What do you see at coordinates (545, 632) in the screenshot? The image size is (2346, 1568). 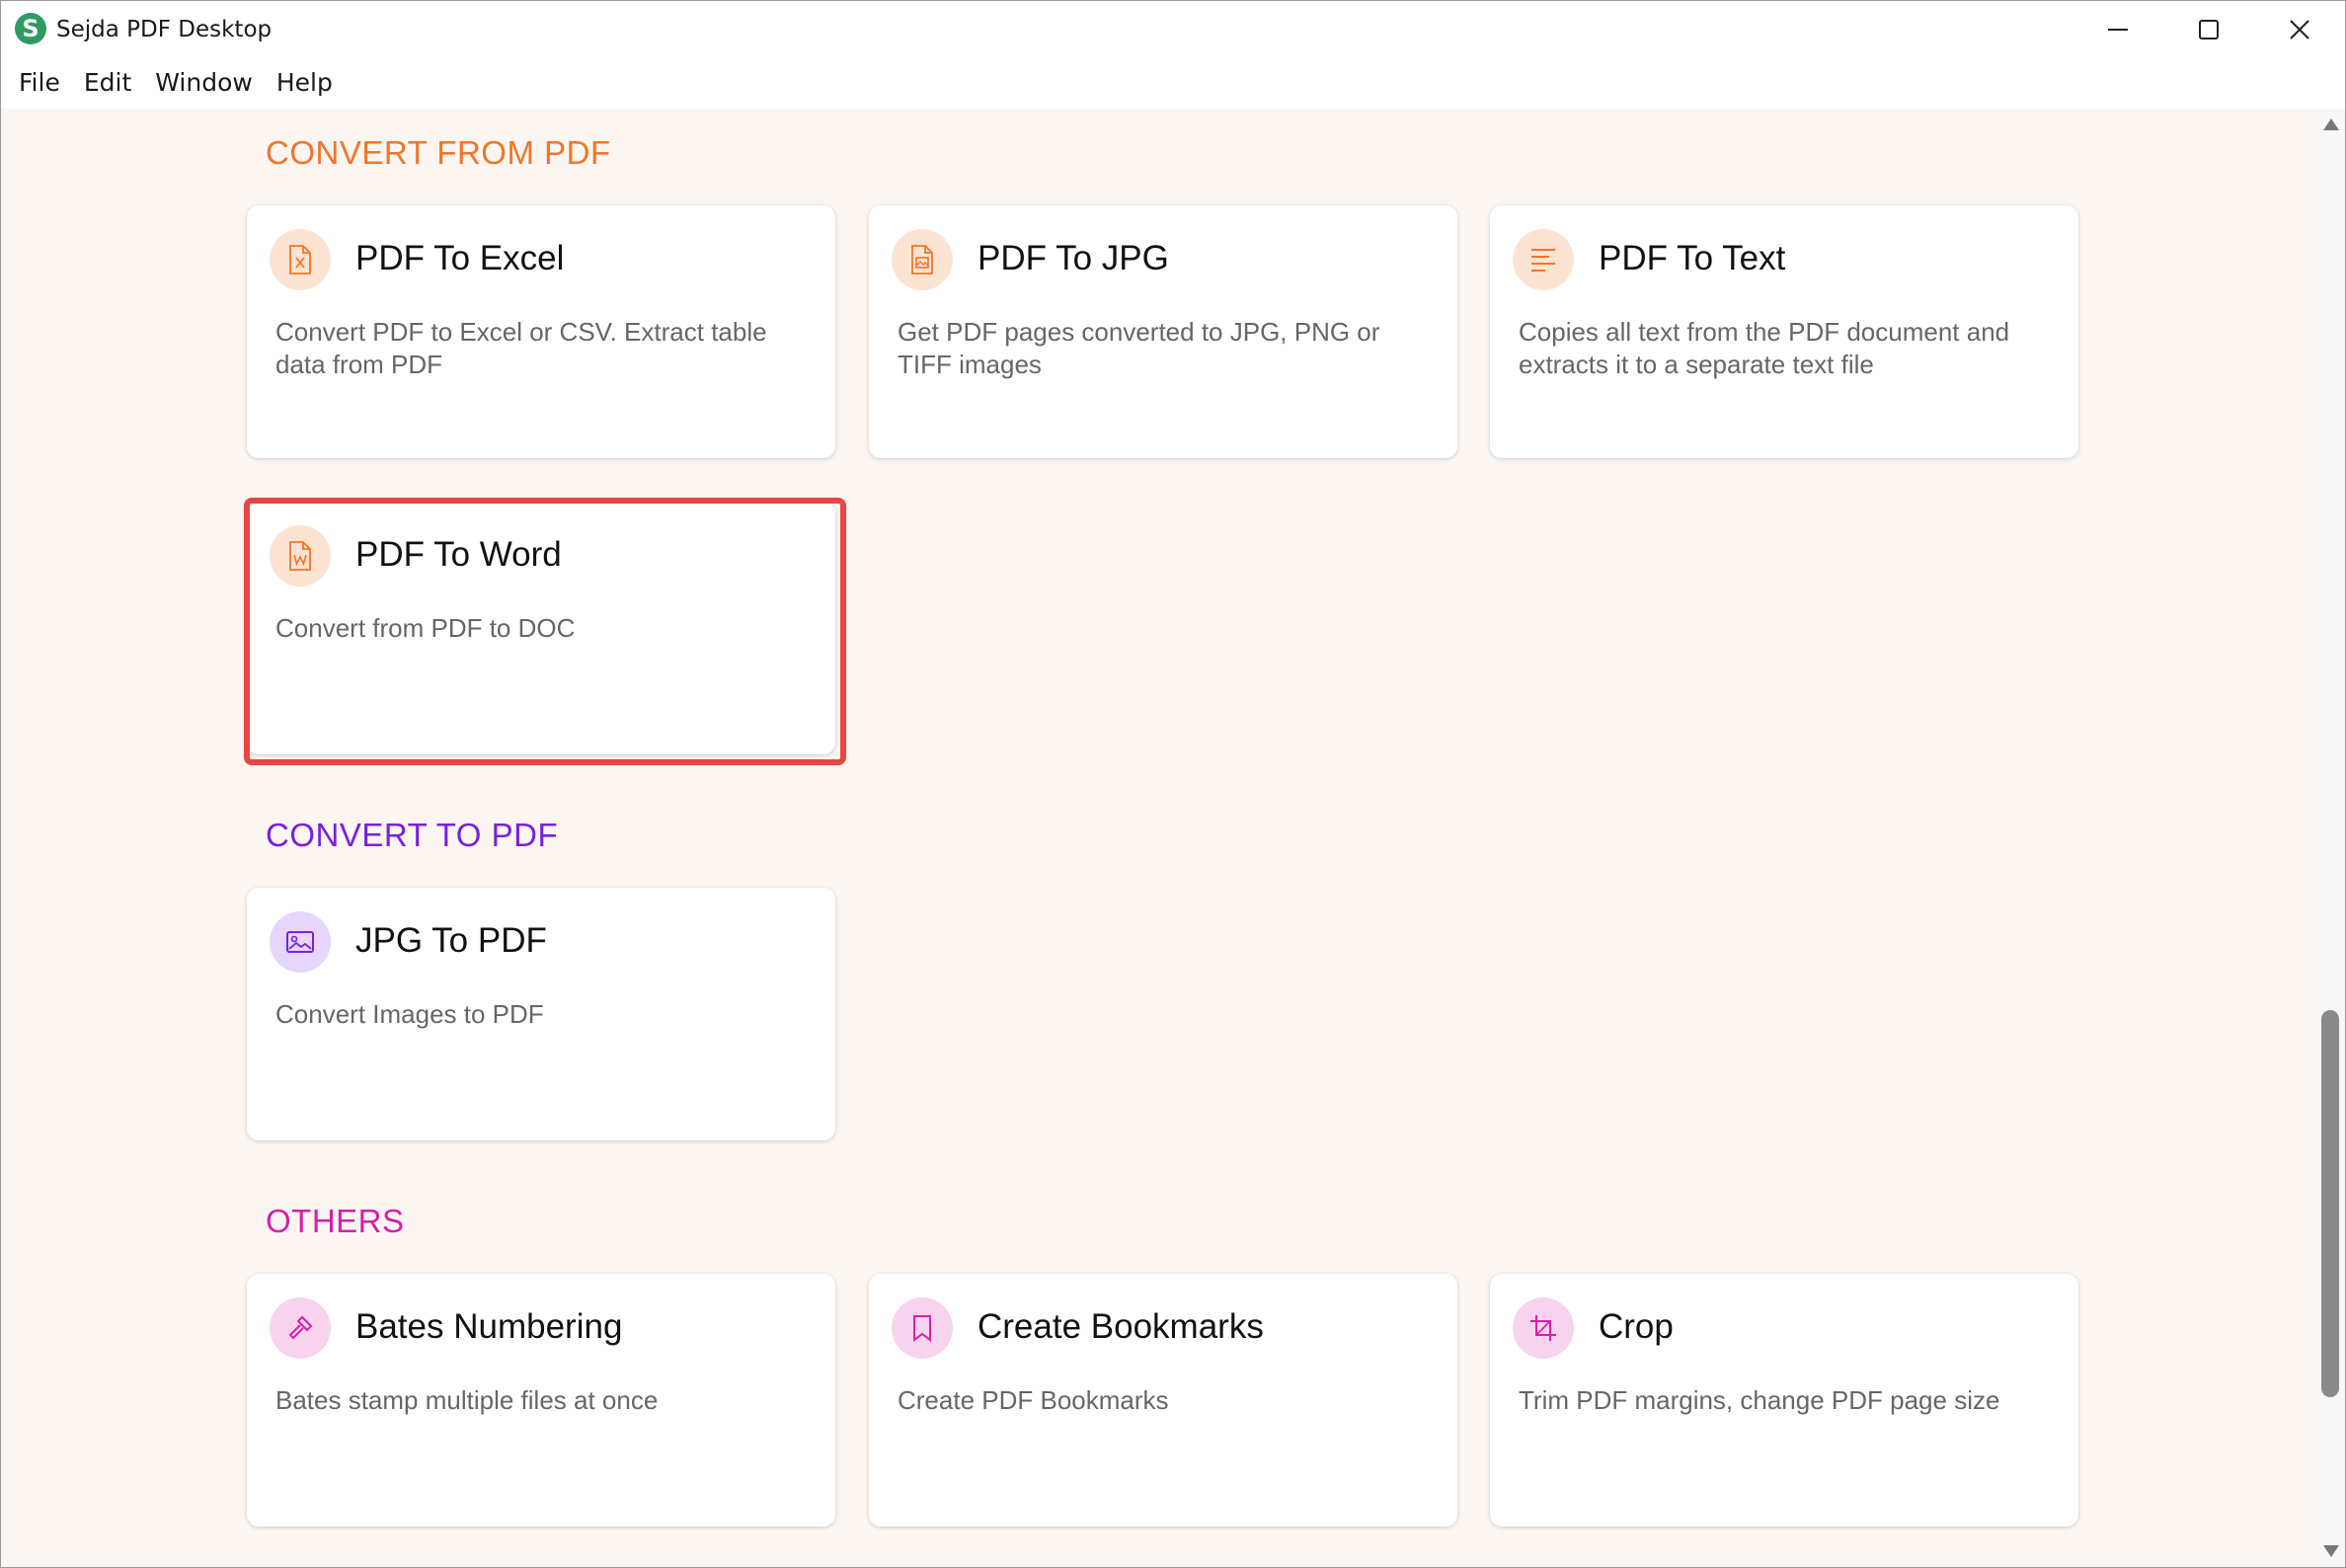 I see `highlight-box` at bounding box center [545, 632].